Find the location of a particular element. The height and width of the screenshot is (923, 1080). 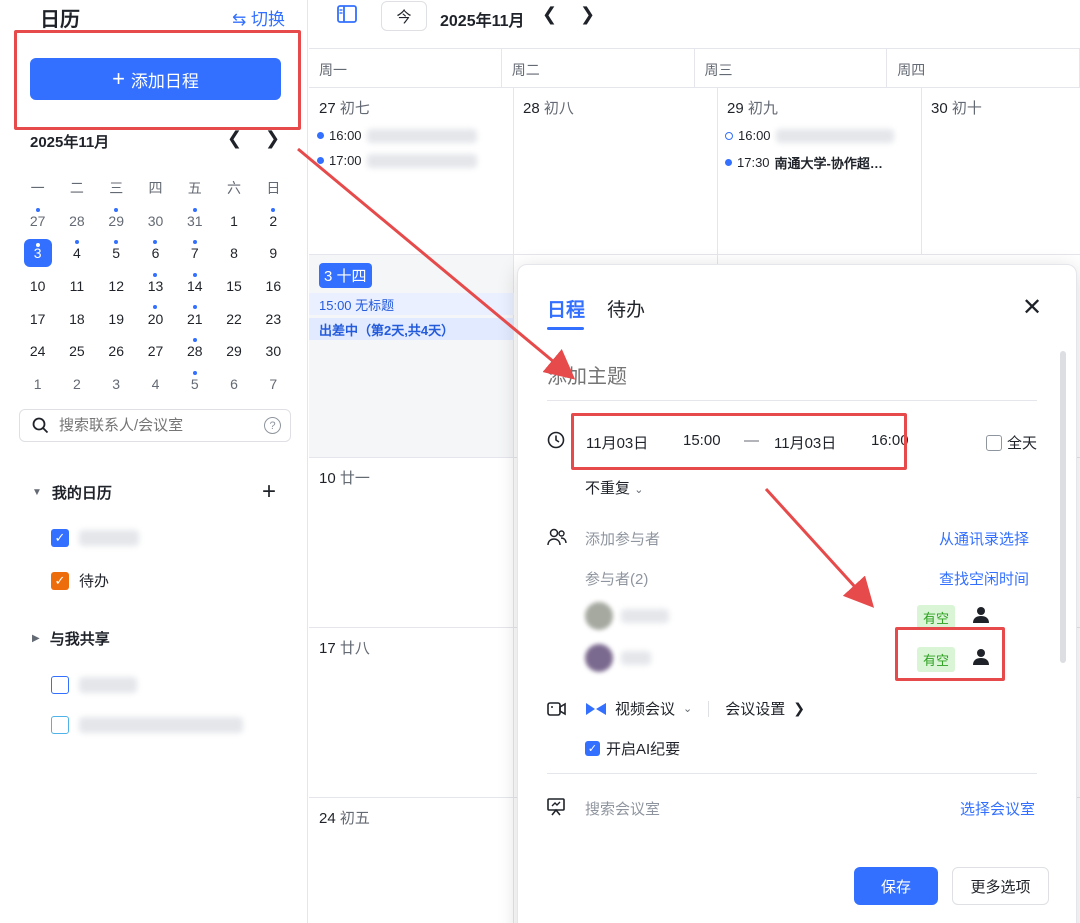

mini-day: 20 is located at coordinates (155, 318).